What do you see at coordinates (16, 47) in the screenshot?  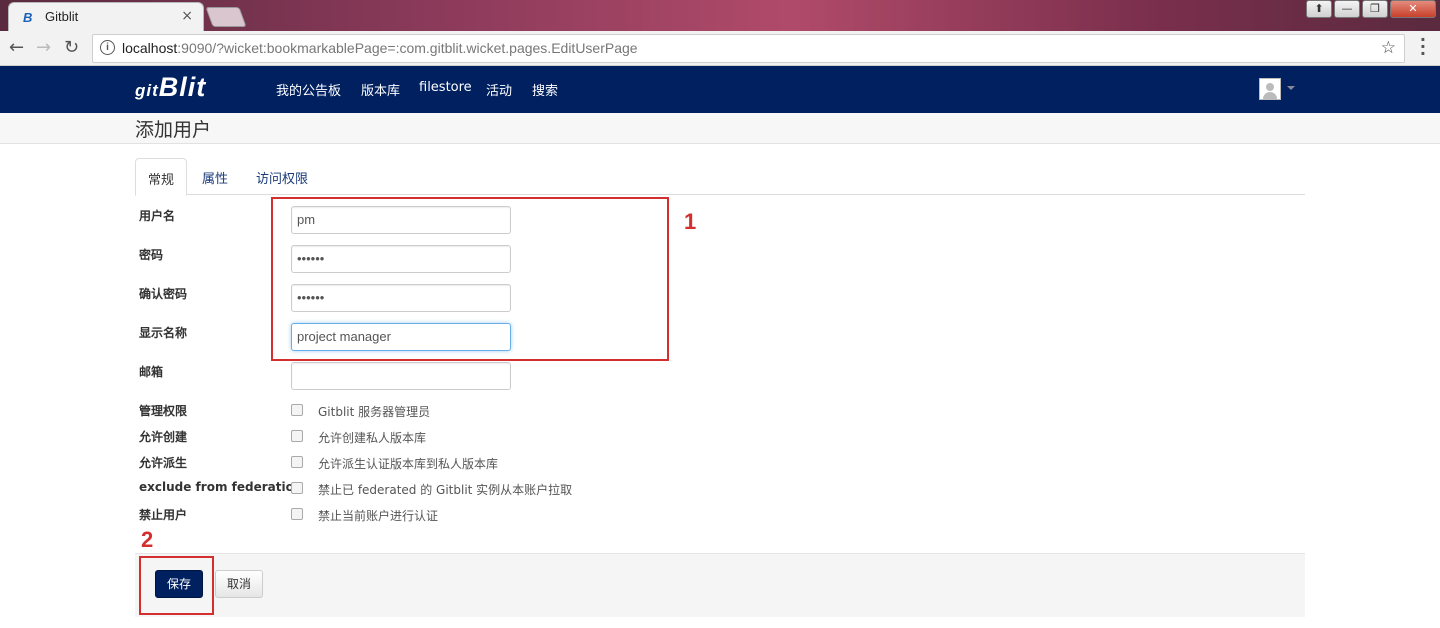 I see `back-arrow-icon: ←` at bounding box center [16, 47].